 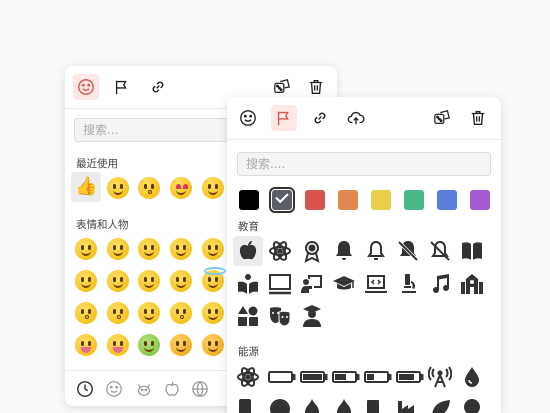 I want to click on award-ribbon-icon, so click(x=312, y=251).